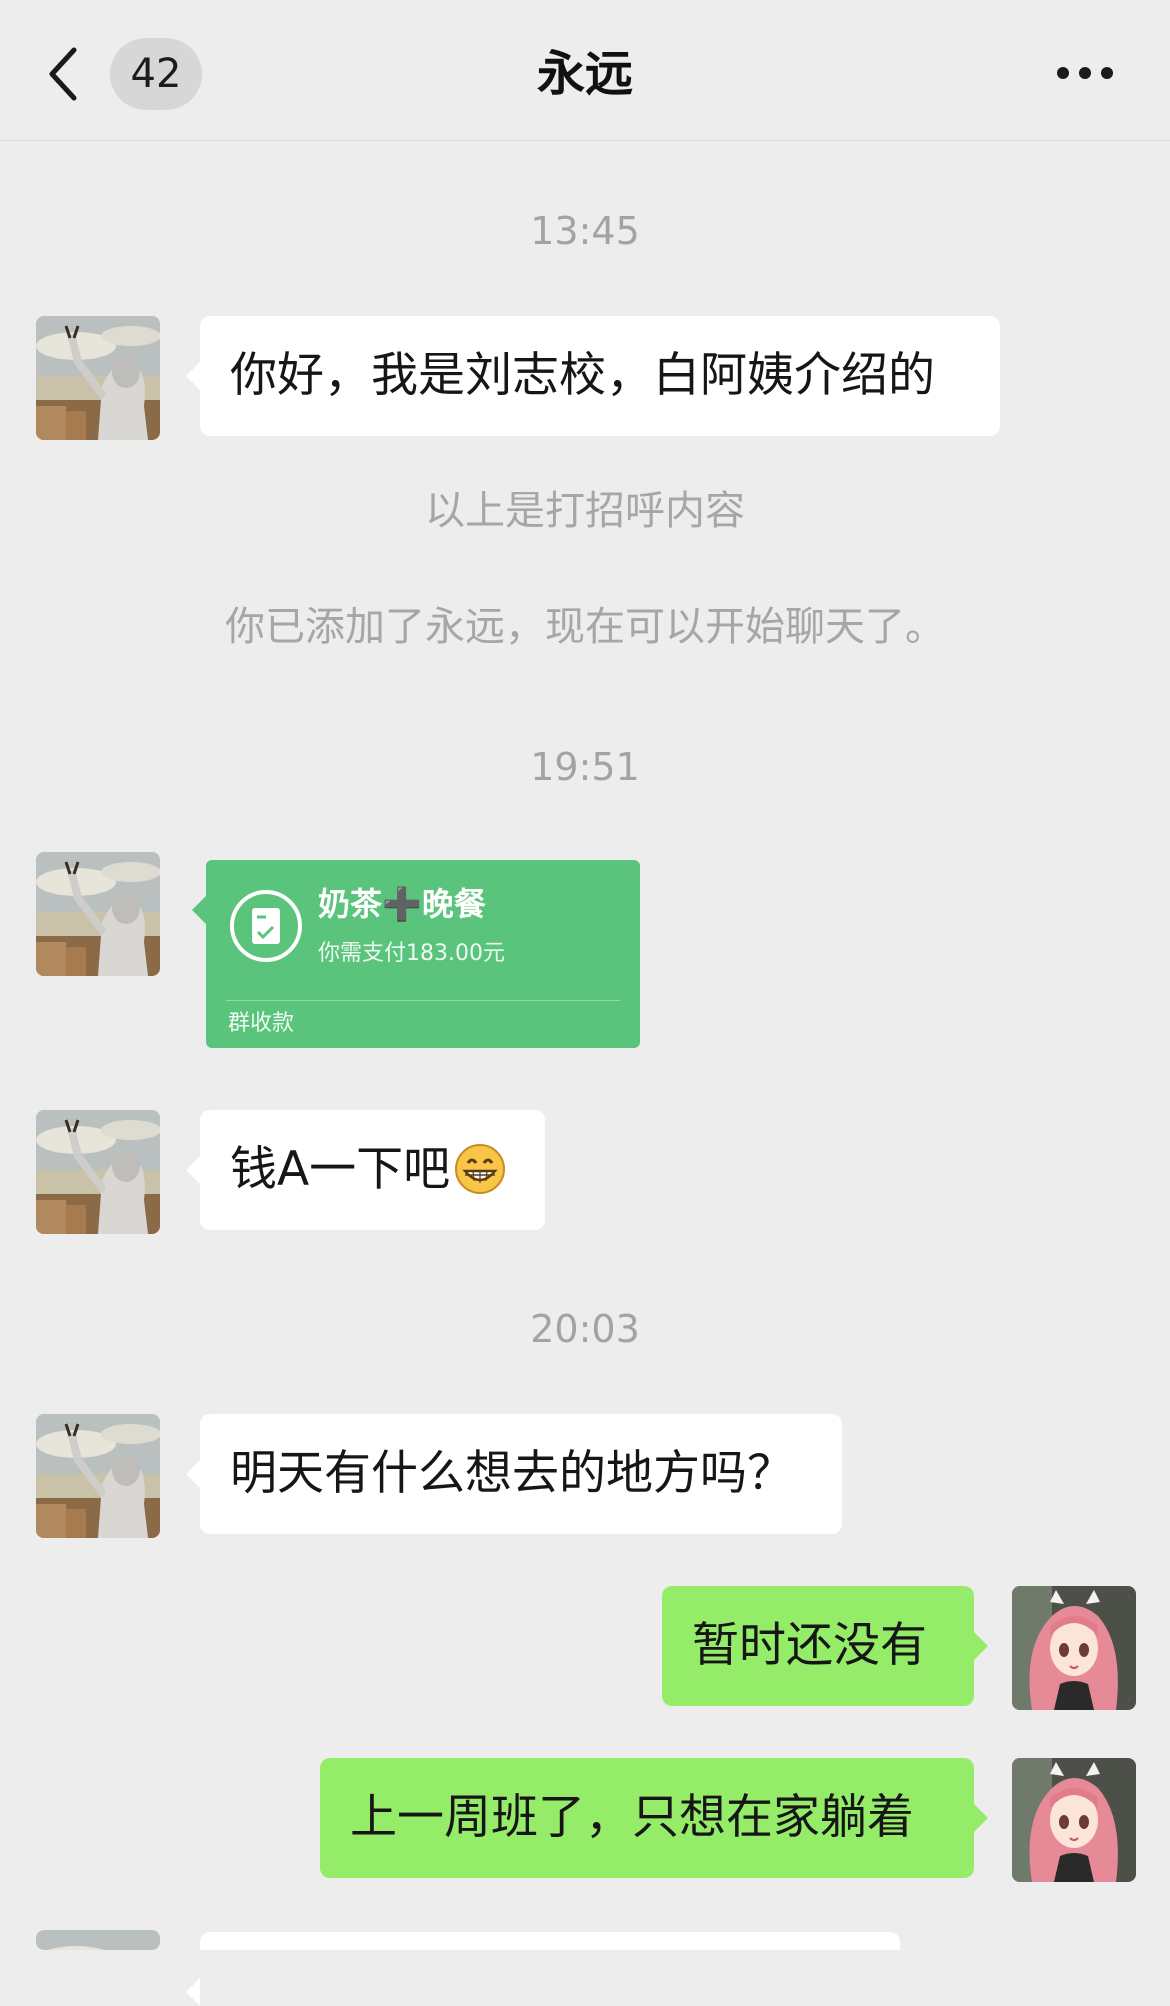  I want to click on collection-amount: 你需支付183.00元, so click(411, 953).